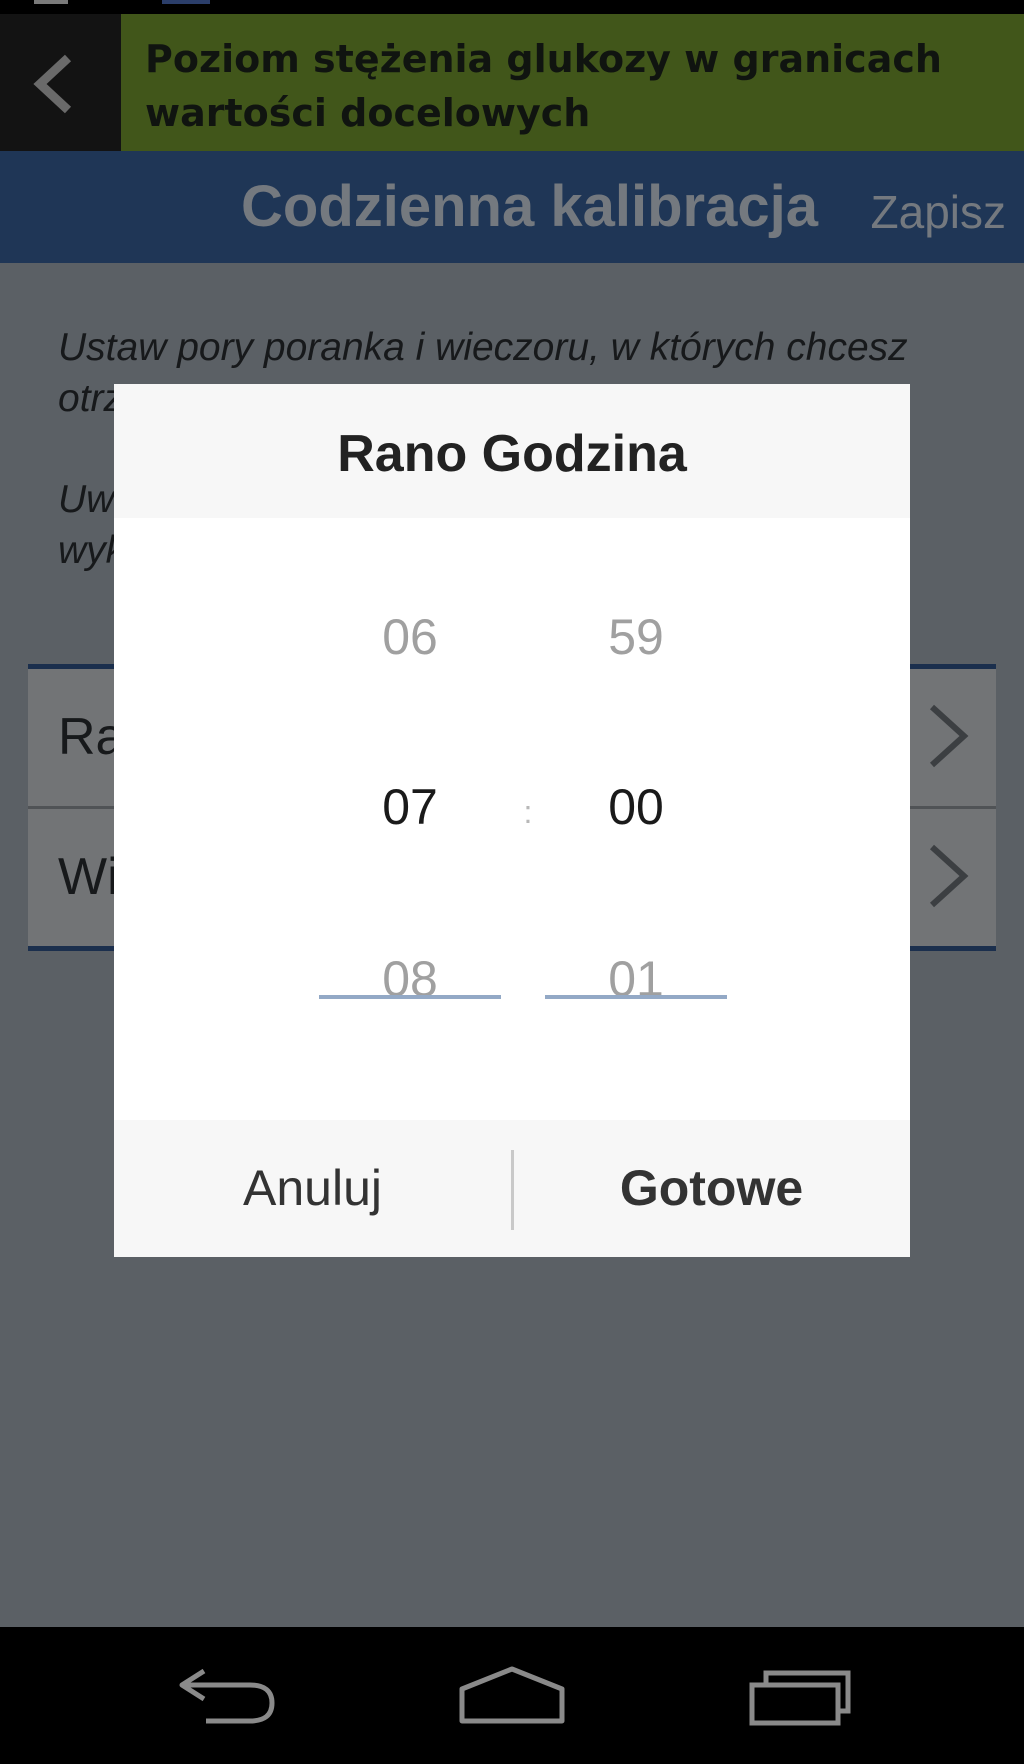 The width and height of the screenshot is (1024, 1764). What do you see at coordinates (51, 2) in the screenshot?
I see `status-icon` at bounding box center [51, 2].